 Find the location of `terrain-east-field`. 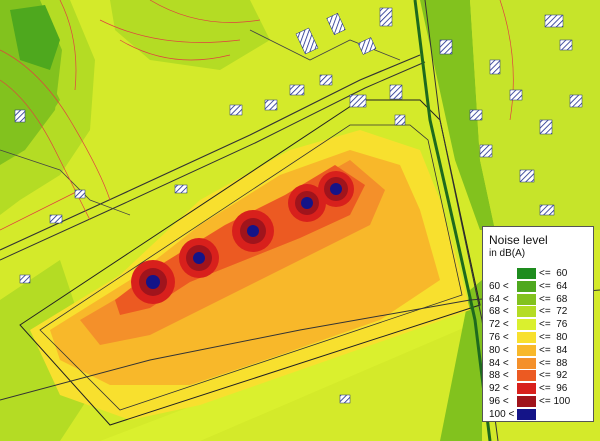

terrain-east-field is located at coordinates (535, 115).